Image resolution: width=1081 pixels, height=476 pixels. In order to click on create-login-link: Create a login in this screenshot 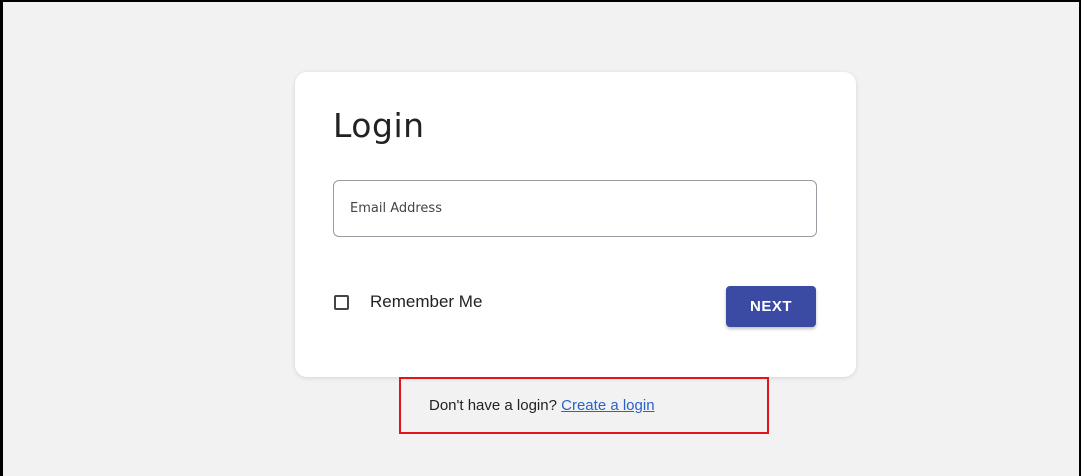, I will do `click(607, 405)`.